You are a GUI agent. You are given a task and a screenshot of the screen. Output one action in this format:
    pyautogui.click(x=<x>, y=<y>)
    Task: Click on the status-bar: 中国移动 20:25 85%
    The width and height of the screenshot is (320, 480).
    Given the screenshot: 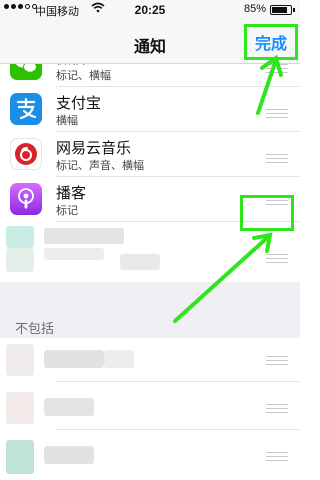 What is the action you would take?
    pyautogui.click(x=150, y=10)
    